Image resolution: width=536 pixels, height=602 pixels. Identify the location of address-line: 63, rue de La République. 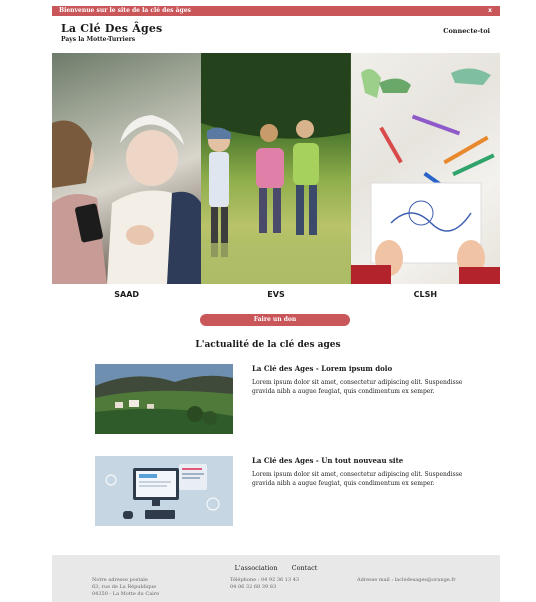
(124, 587).